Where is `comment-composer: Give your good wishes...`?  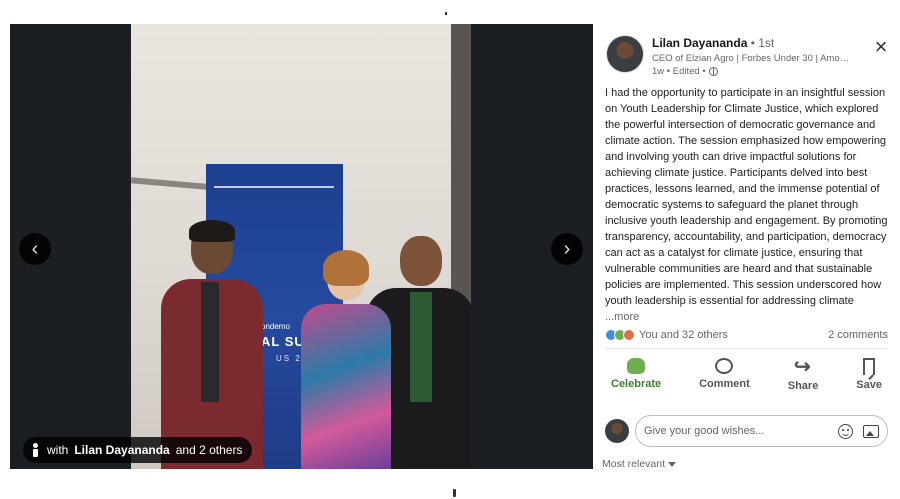 comment-composer: Give your good wishes... is located at coordinates (746, 431).